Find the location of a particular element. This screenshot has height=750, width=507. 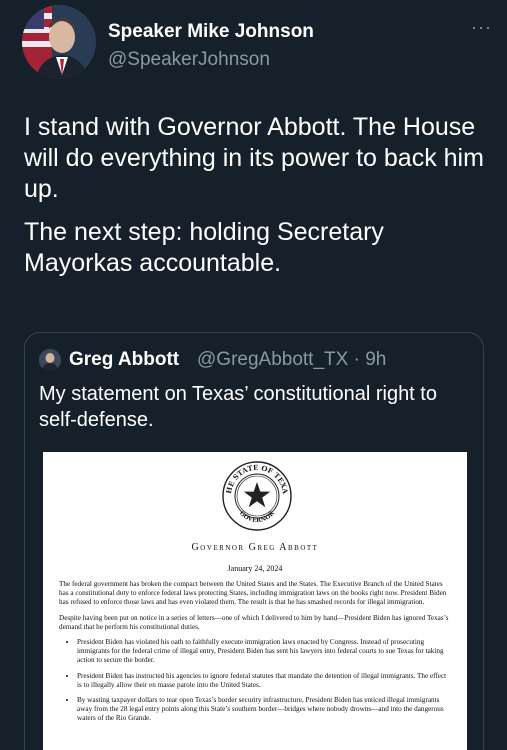

more-options-icon: ··· is located at coordinates (481, 27).